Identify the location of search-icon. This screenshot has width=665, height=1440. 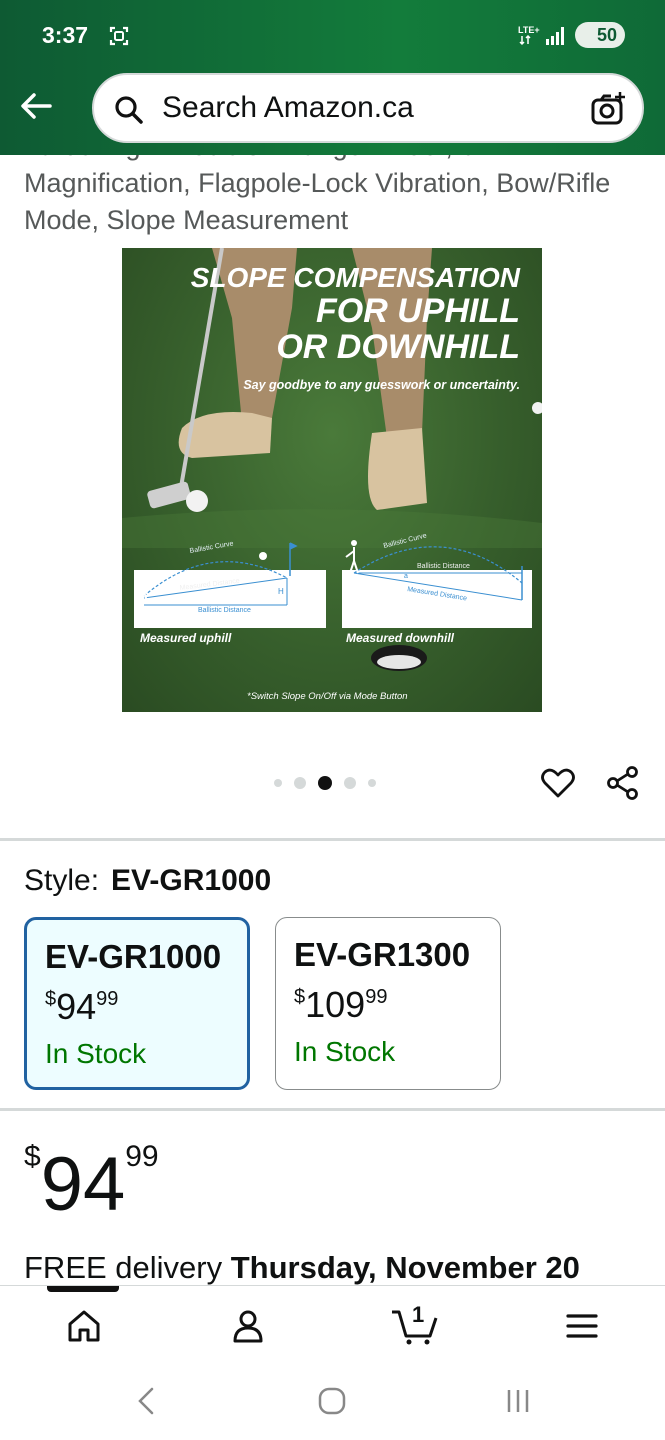
(129, 110).